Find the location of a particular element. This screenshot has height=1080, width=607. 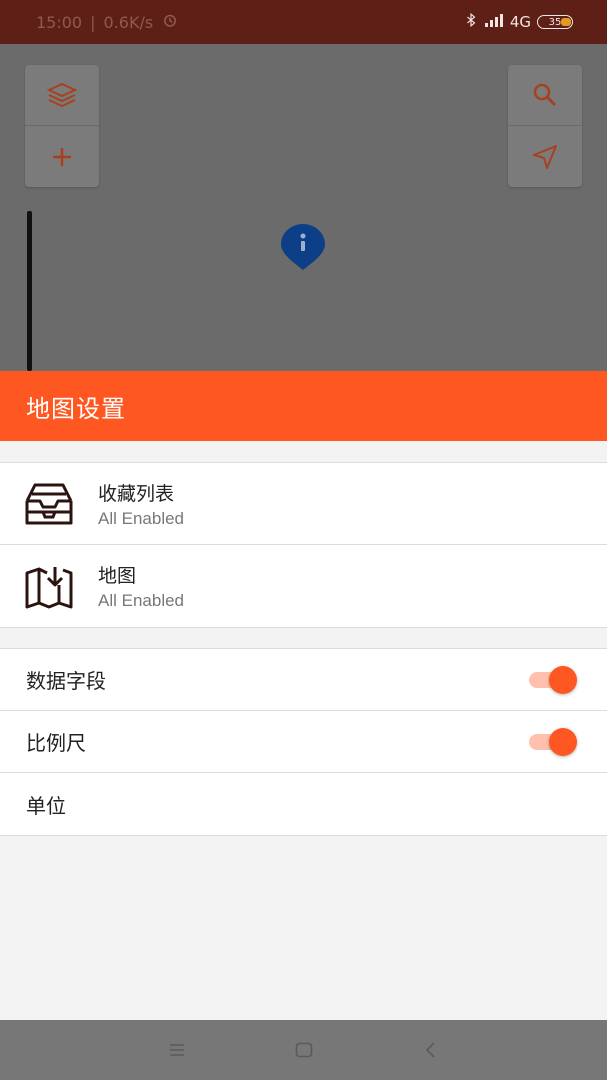

layers-button is located at coordinates (62, 95).